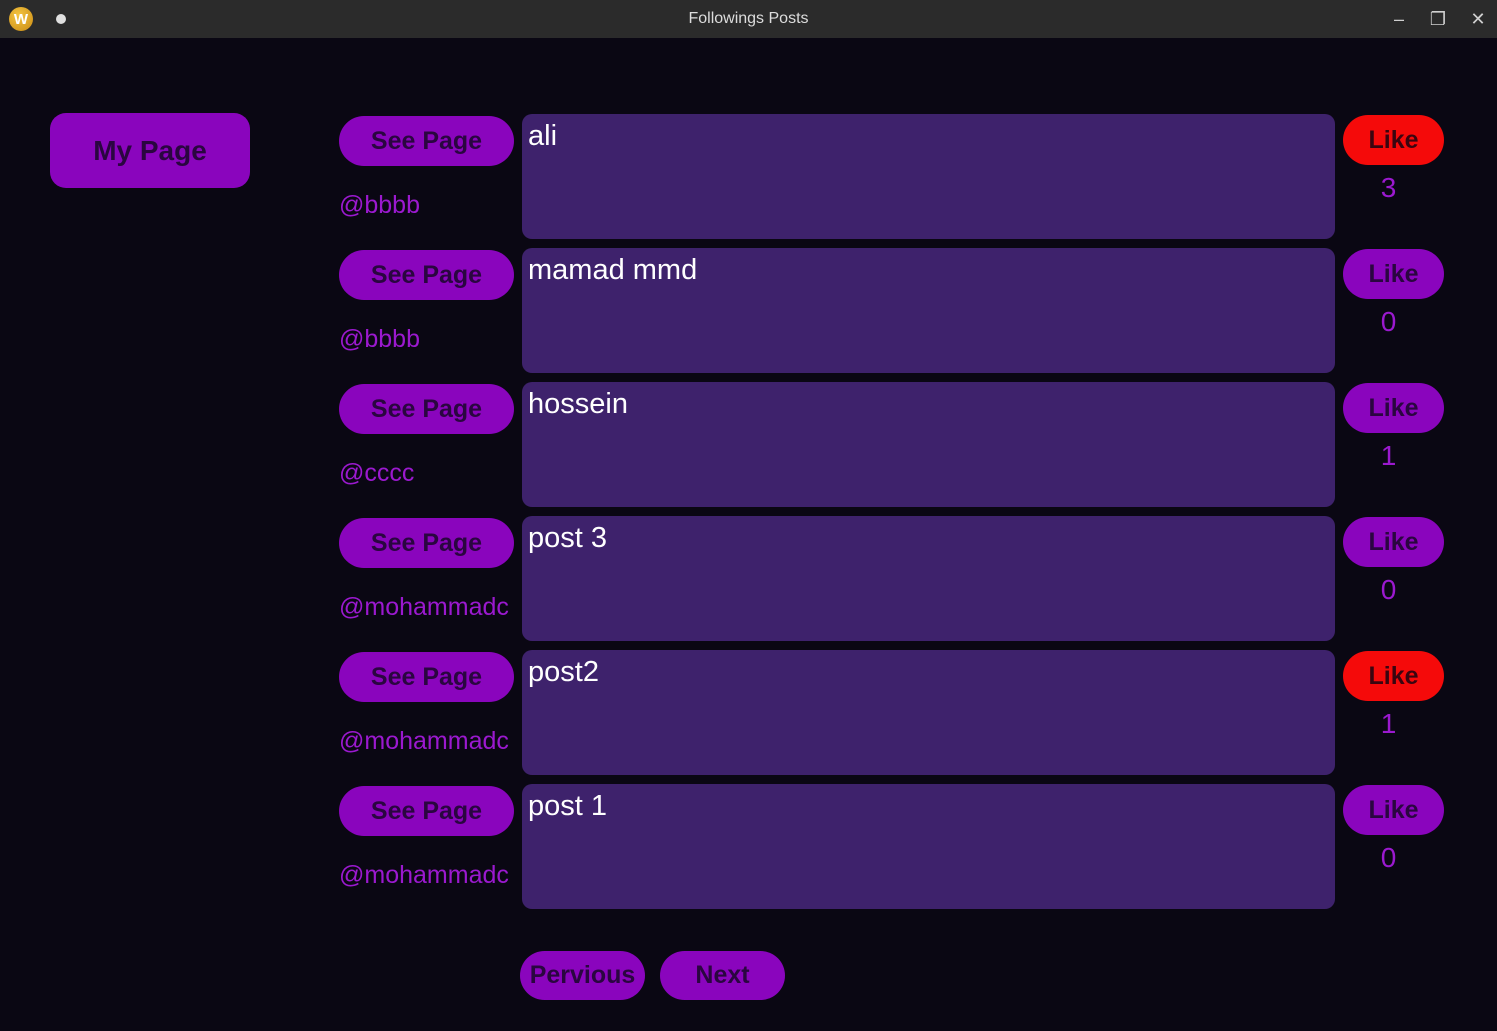 This screenshot has width=1497, height=1031. What do you see at coordinates (928, 712) in the screenshot?
I see `post-content-box: post2` at bounding box center [928, 712].